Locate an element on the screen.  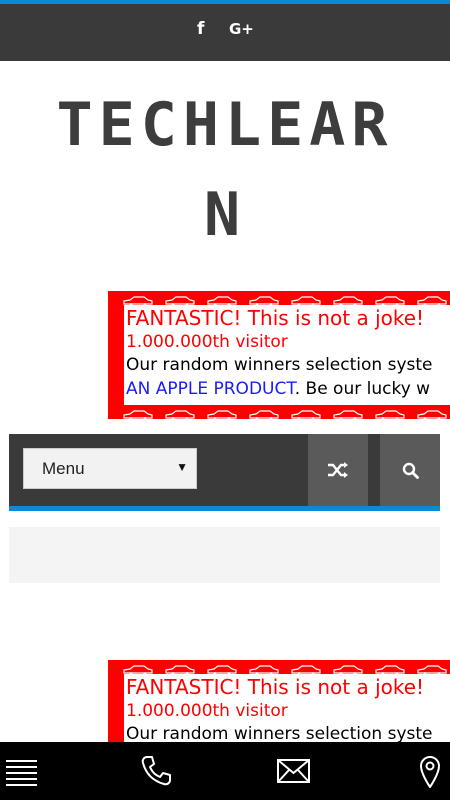
bottom-action-bar is located at coordinates (225, 771).